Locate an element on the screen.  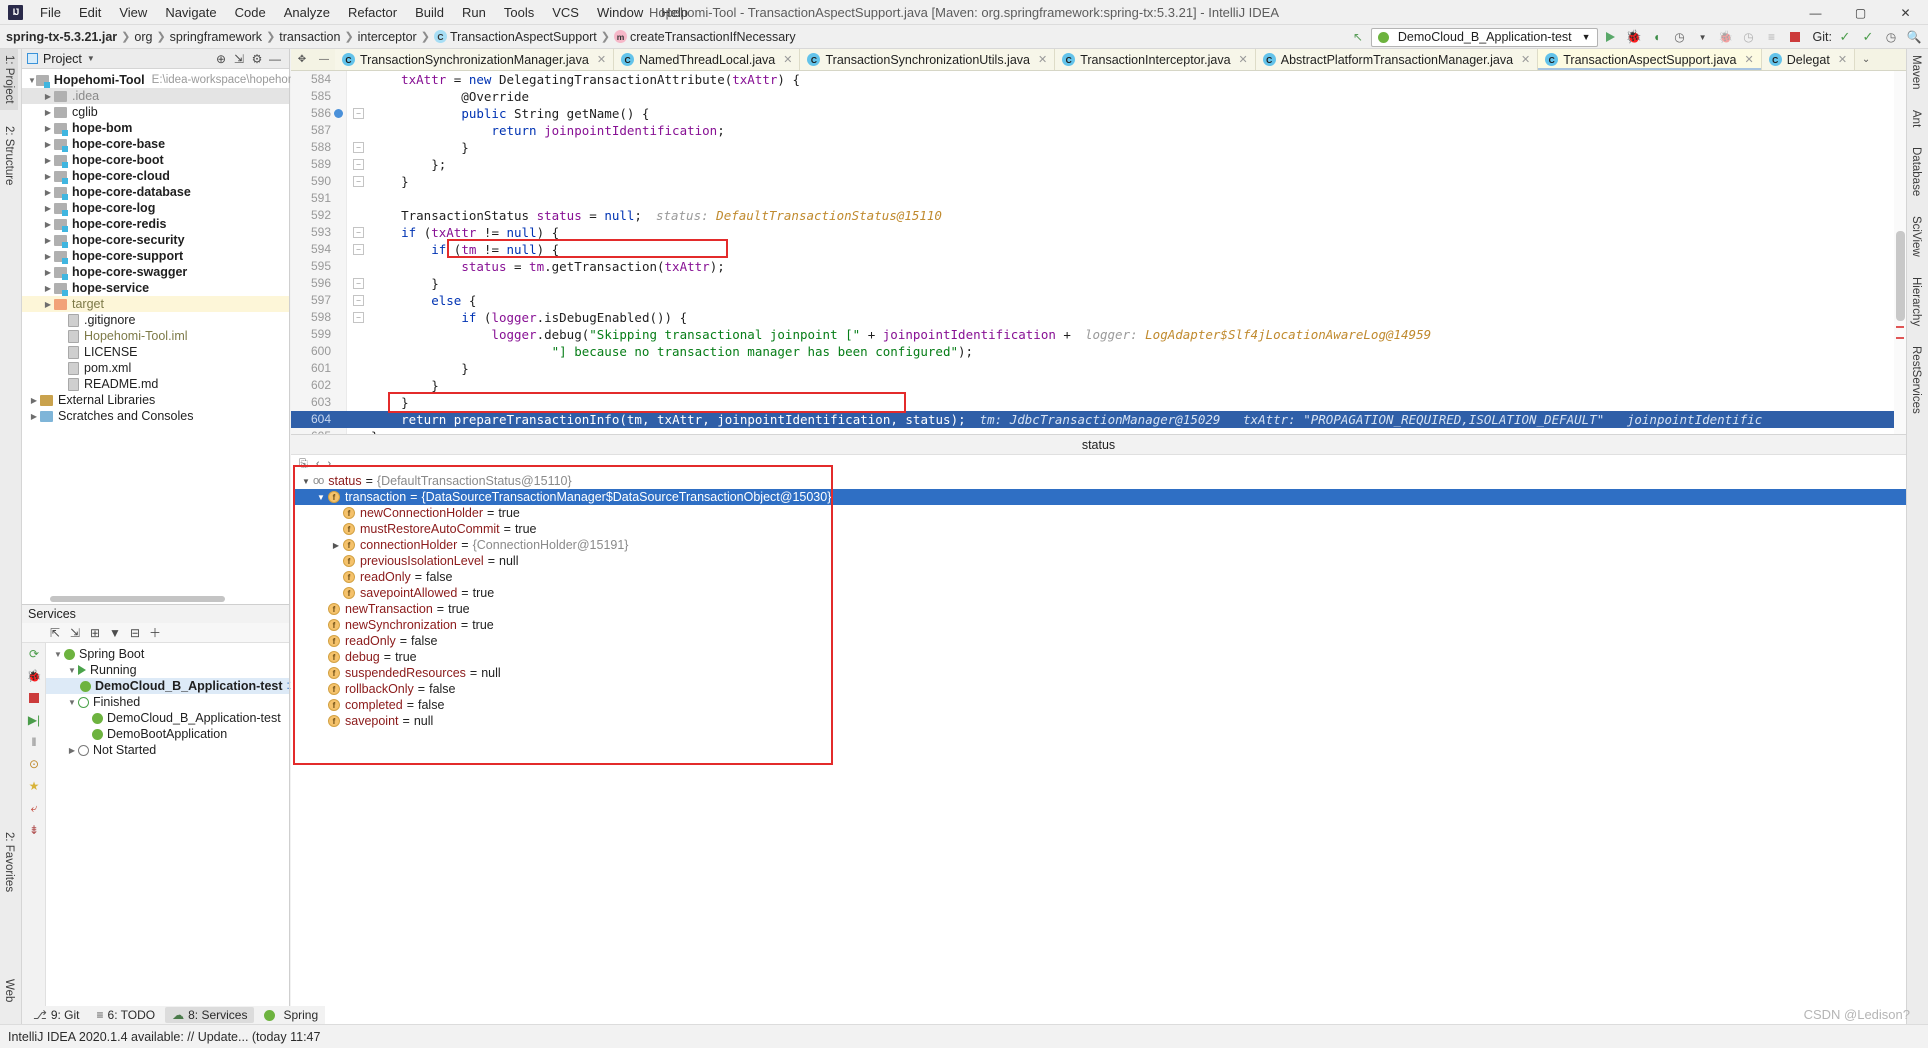
service-node: ▼ Spring Boot is located at coordinates (167, 654).